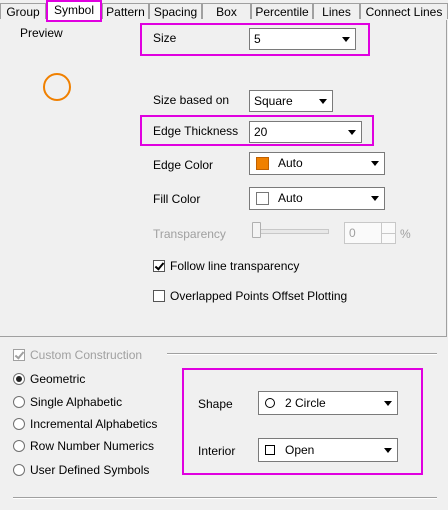  What do you see at coordinates (19, 379) in the screenshot?
I see `radio-geometric` at bounding box center [19, 379].